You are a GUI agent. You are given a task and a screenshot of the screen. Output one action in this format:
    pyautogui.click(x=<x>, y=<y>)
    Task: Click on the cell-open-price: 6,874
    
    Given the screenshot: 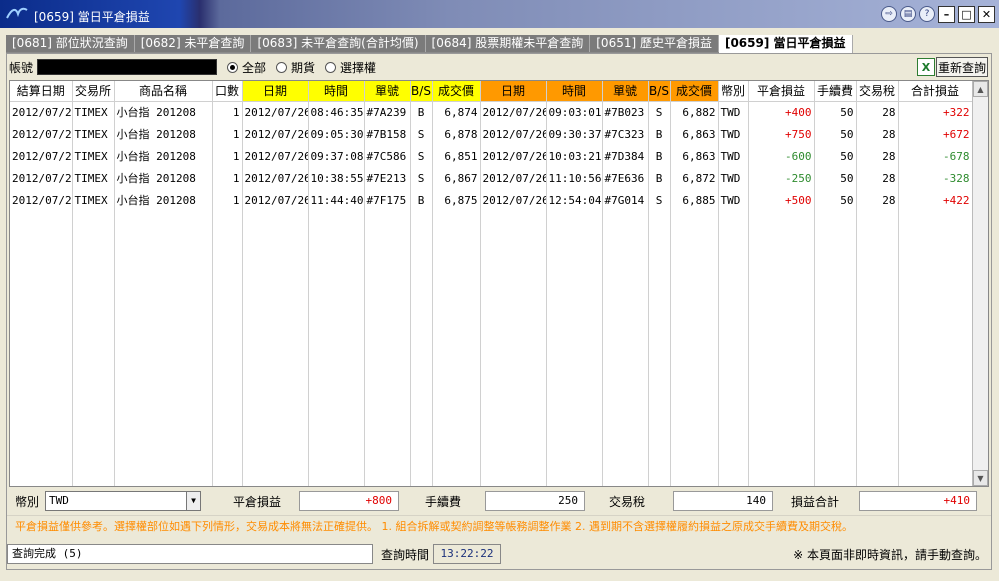 What is the action you would take?
    pyautogui.click(x=456, y=112)
    